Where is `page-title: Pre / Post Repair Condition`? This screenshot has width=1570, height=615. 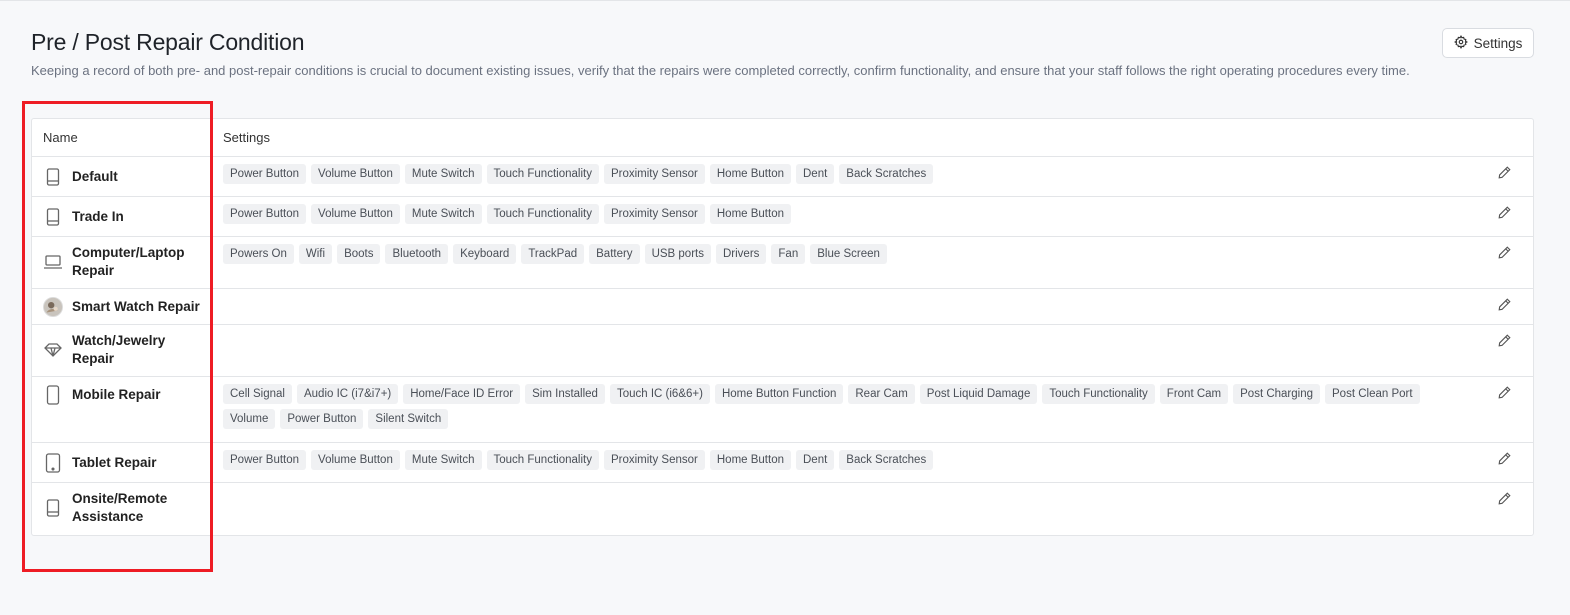
page-title: Pre / Post Repair Condition is located at coordinates (168, 42).